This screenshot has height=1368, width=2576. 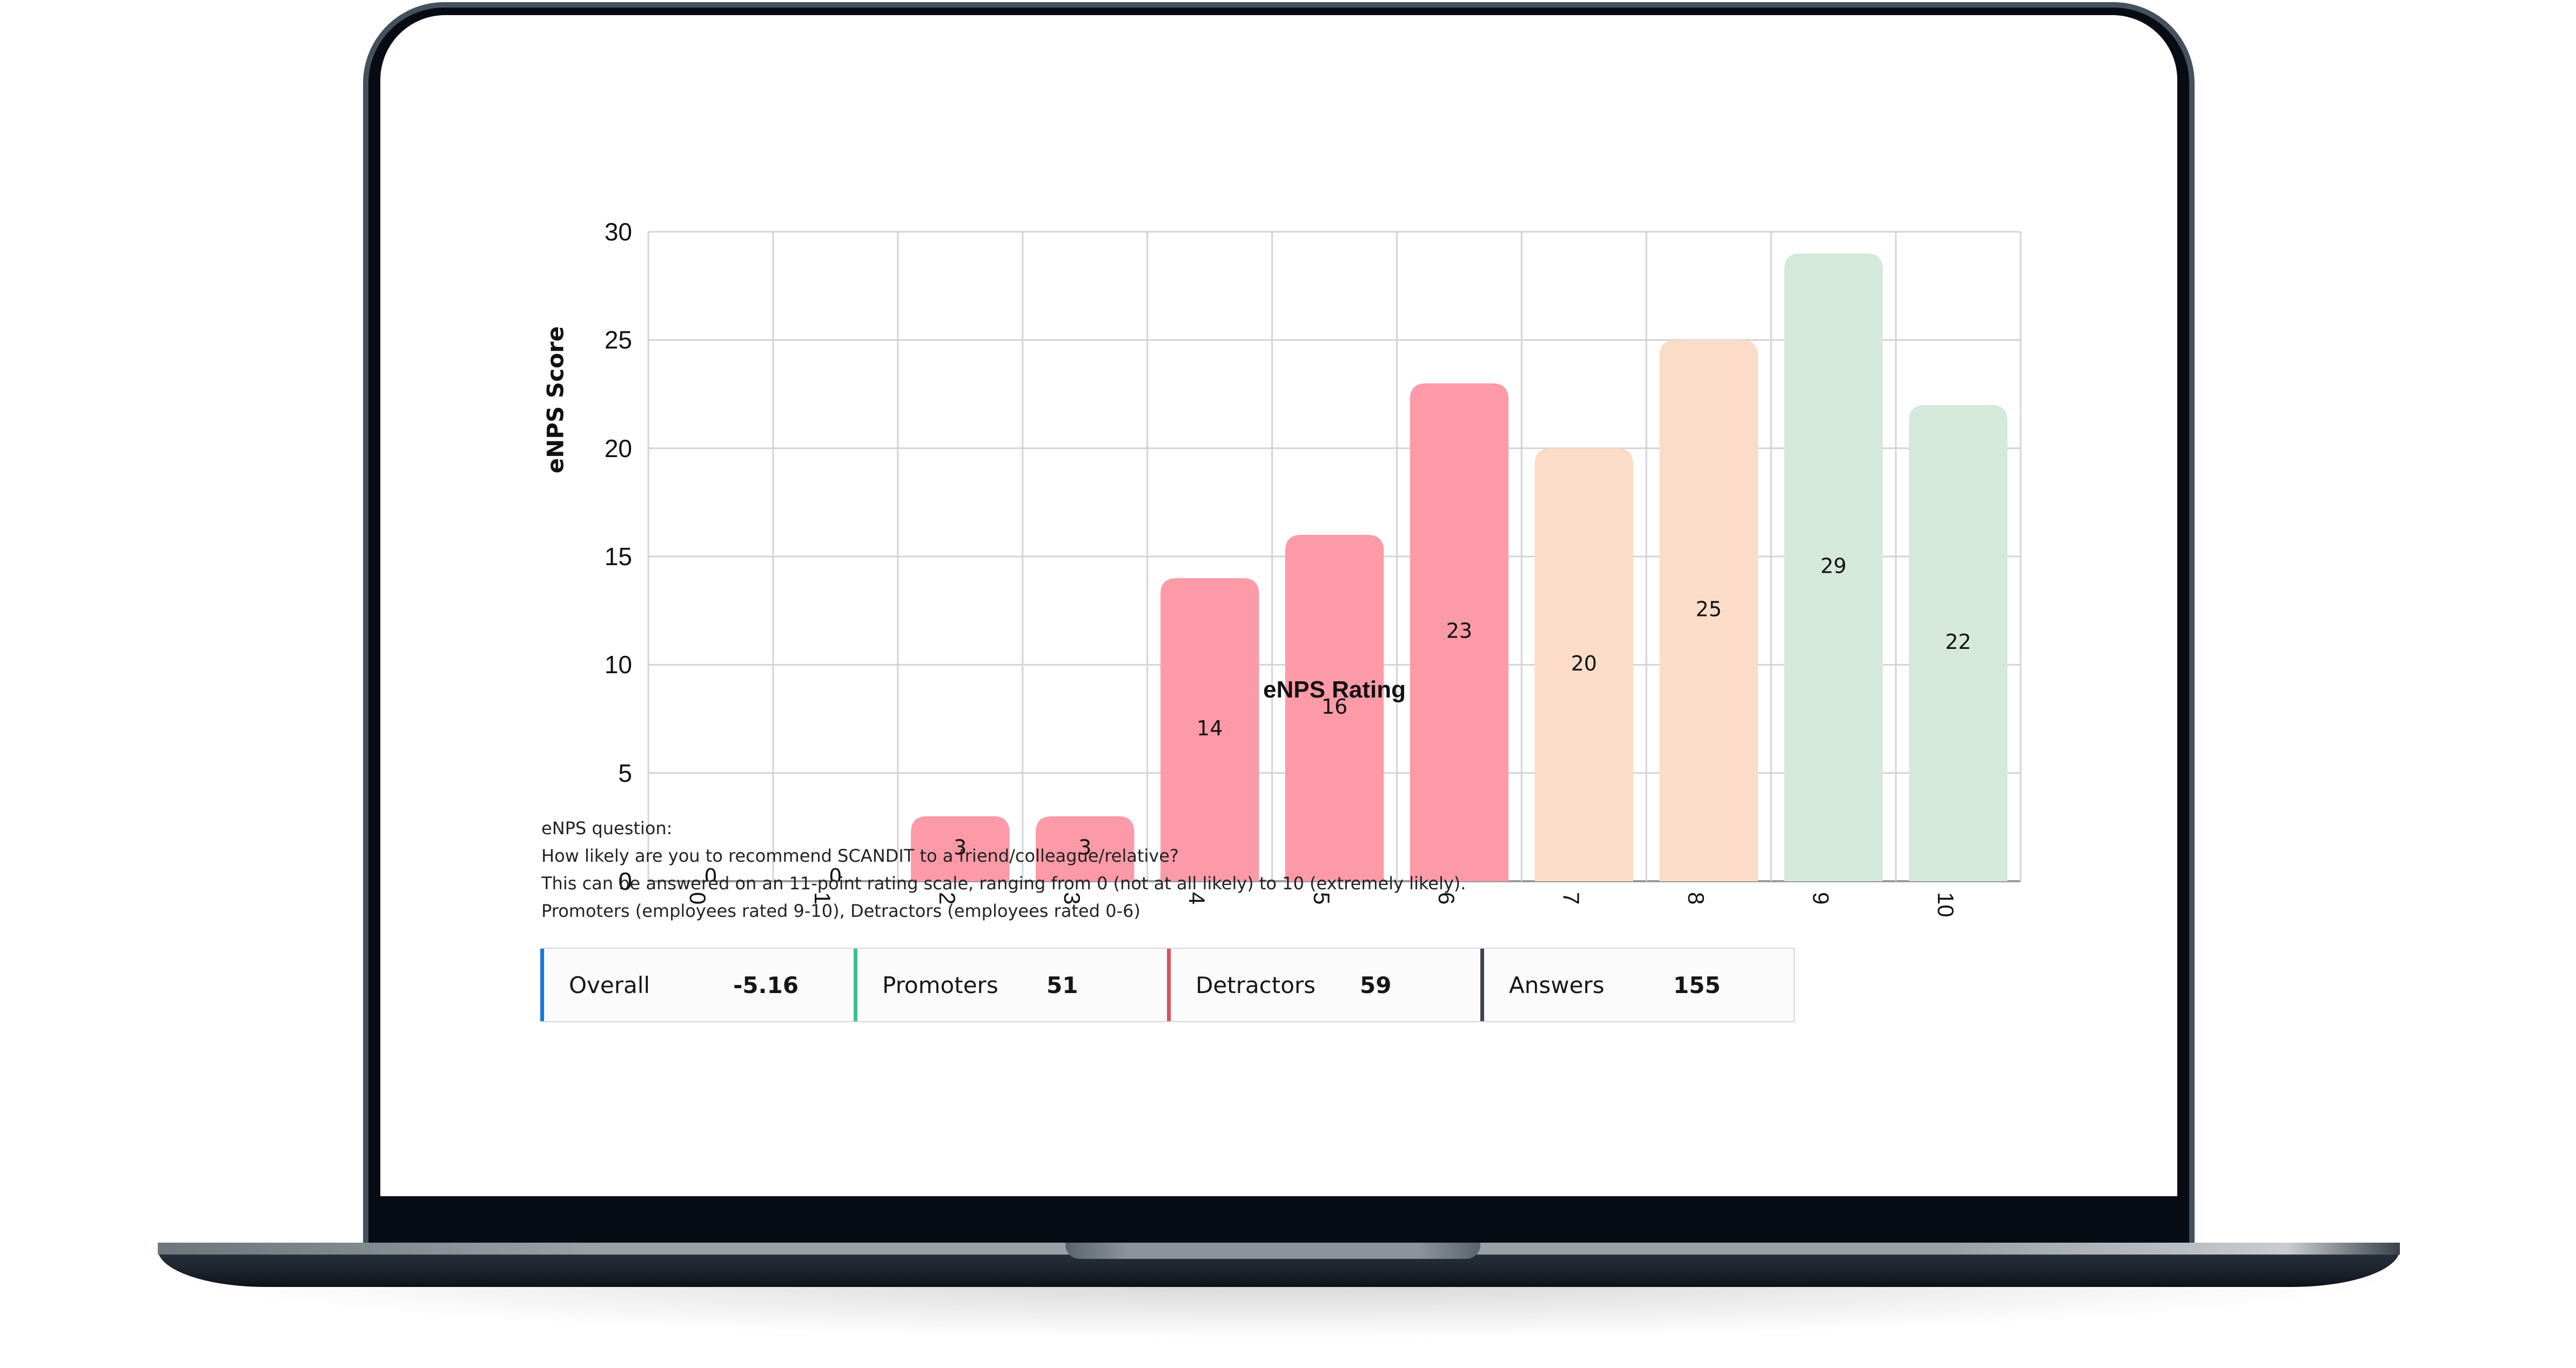 I want to click on laptop-hinge-notch, so click(x=1272, y=1251).